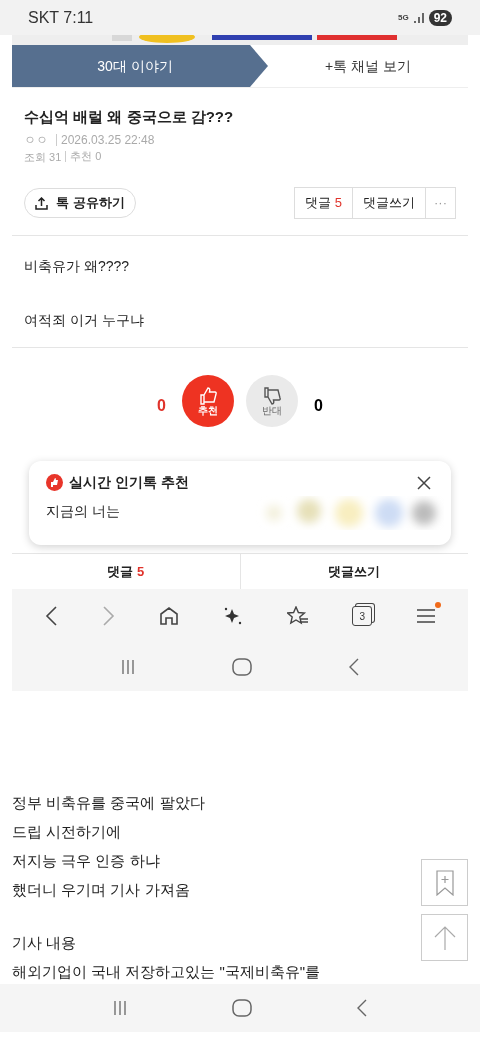 The width and height of the screenshot is (480, 1040). Describe the element at coordinates (424, 483) in the screenshot. I see `close-icon` at that location.